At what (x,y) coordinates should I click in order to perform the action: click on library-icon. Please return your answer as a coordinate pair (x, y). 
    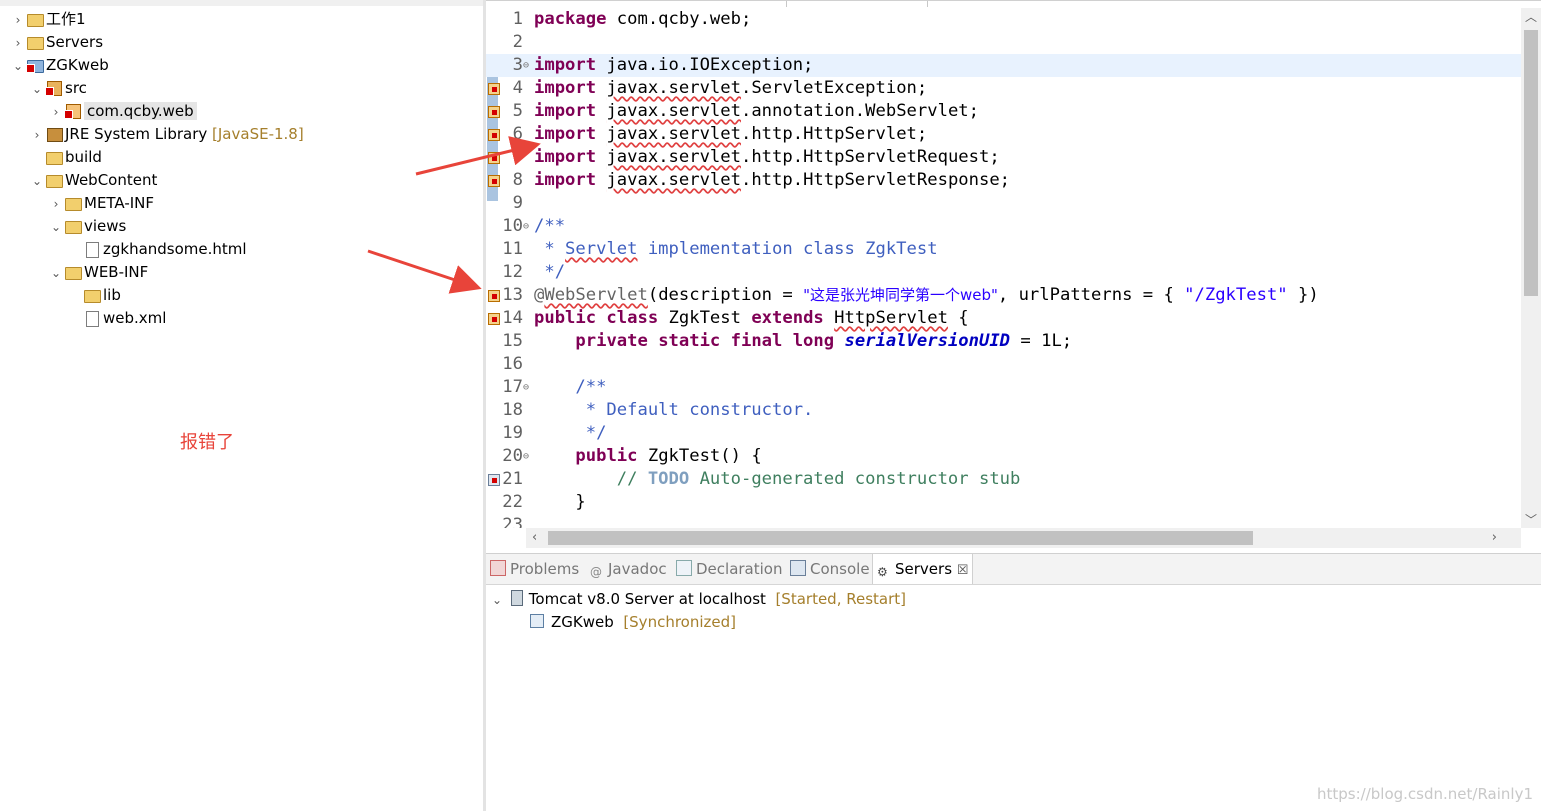
    Looking at the image, I should click on (54, 134).